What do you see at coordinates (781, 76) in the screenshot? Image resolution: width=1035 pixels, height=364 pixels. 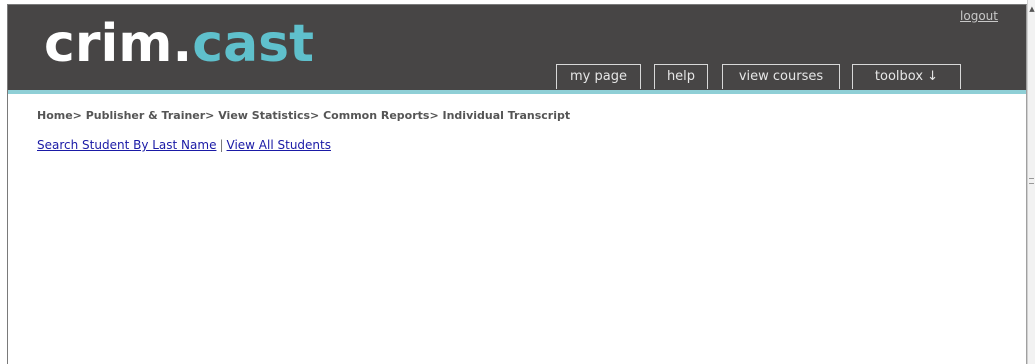 I see `tab-view-courses: view courses` at bounding box center [781, 76].